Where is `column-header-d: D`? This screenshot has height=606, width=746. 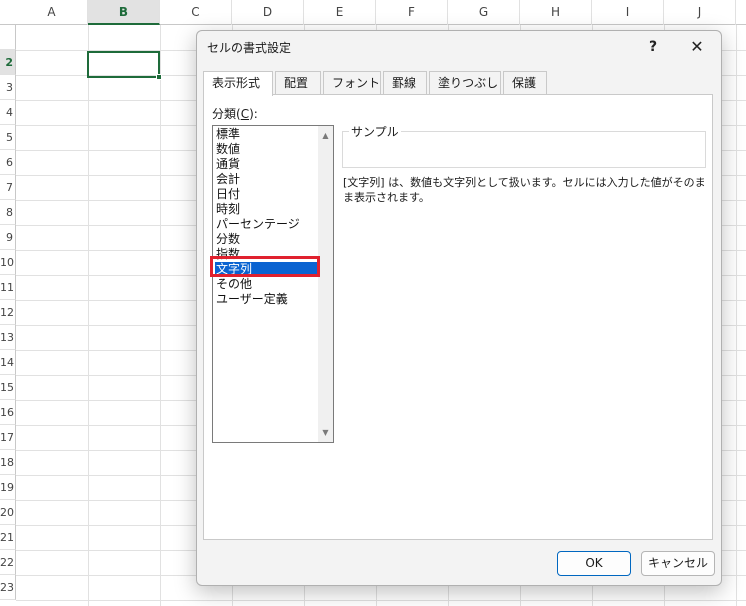 column-header-d: D is located at coordinates (268, 12).